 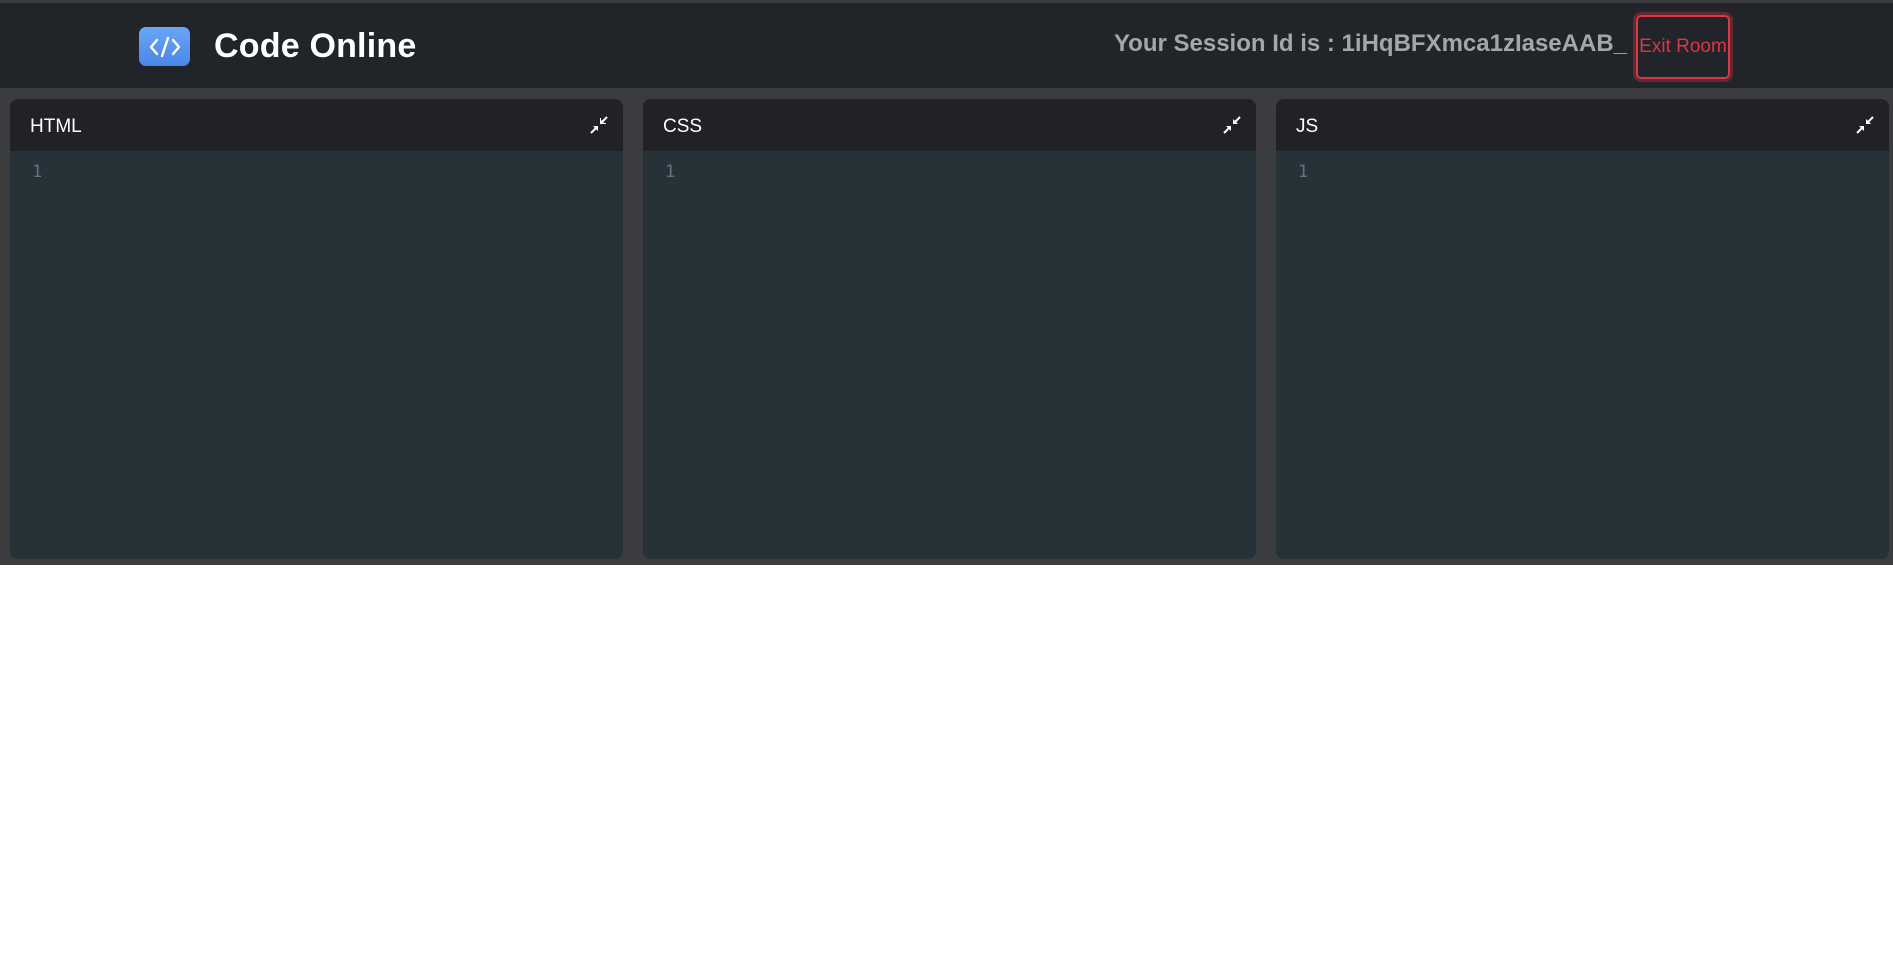 I want to click on js-code-editor: 1, so click(x=1582, y=355).